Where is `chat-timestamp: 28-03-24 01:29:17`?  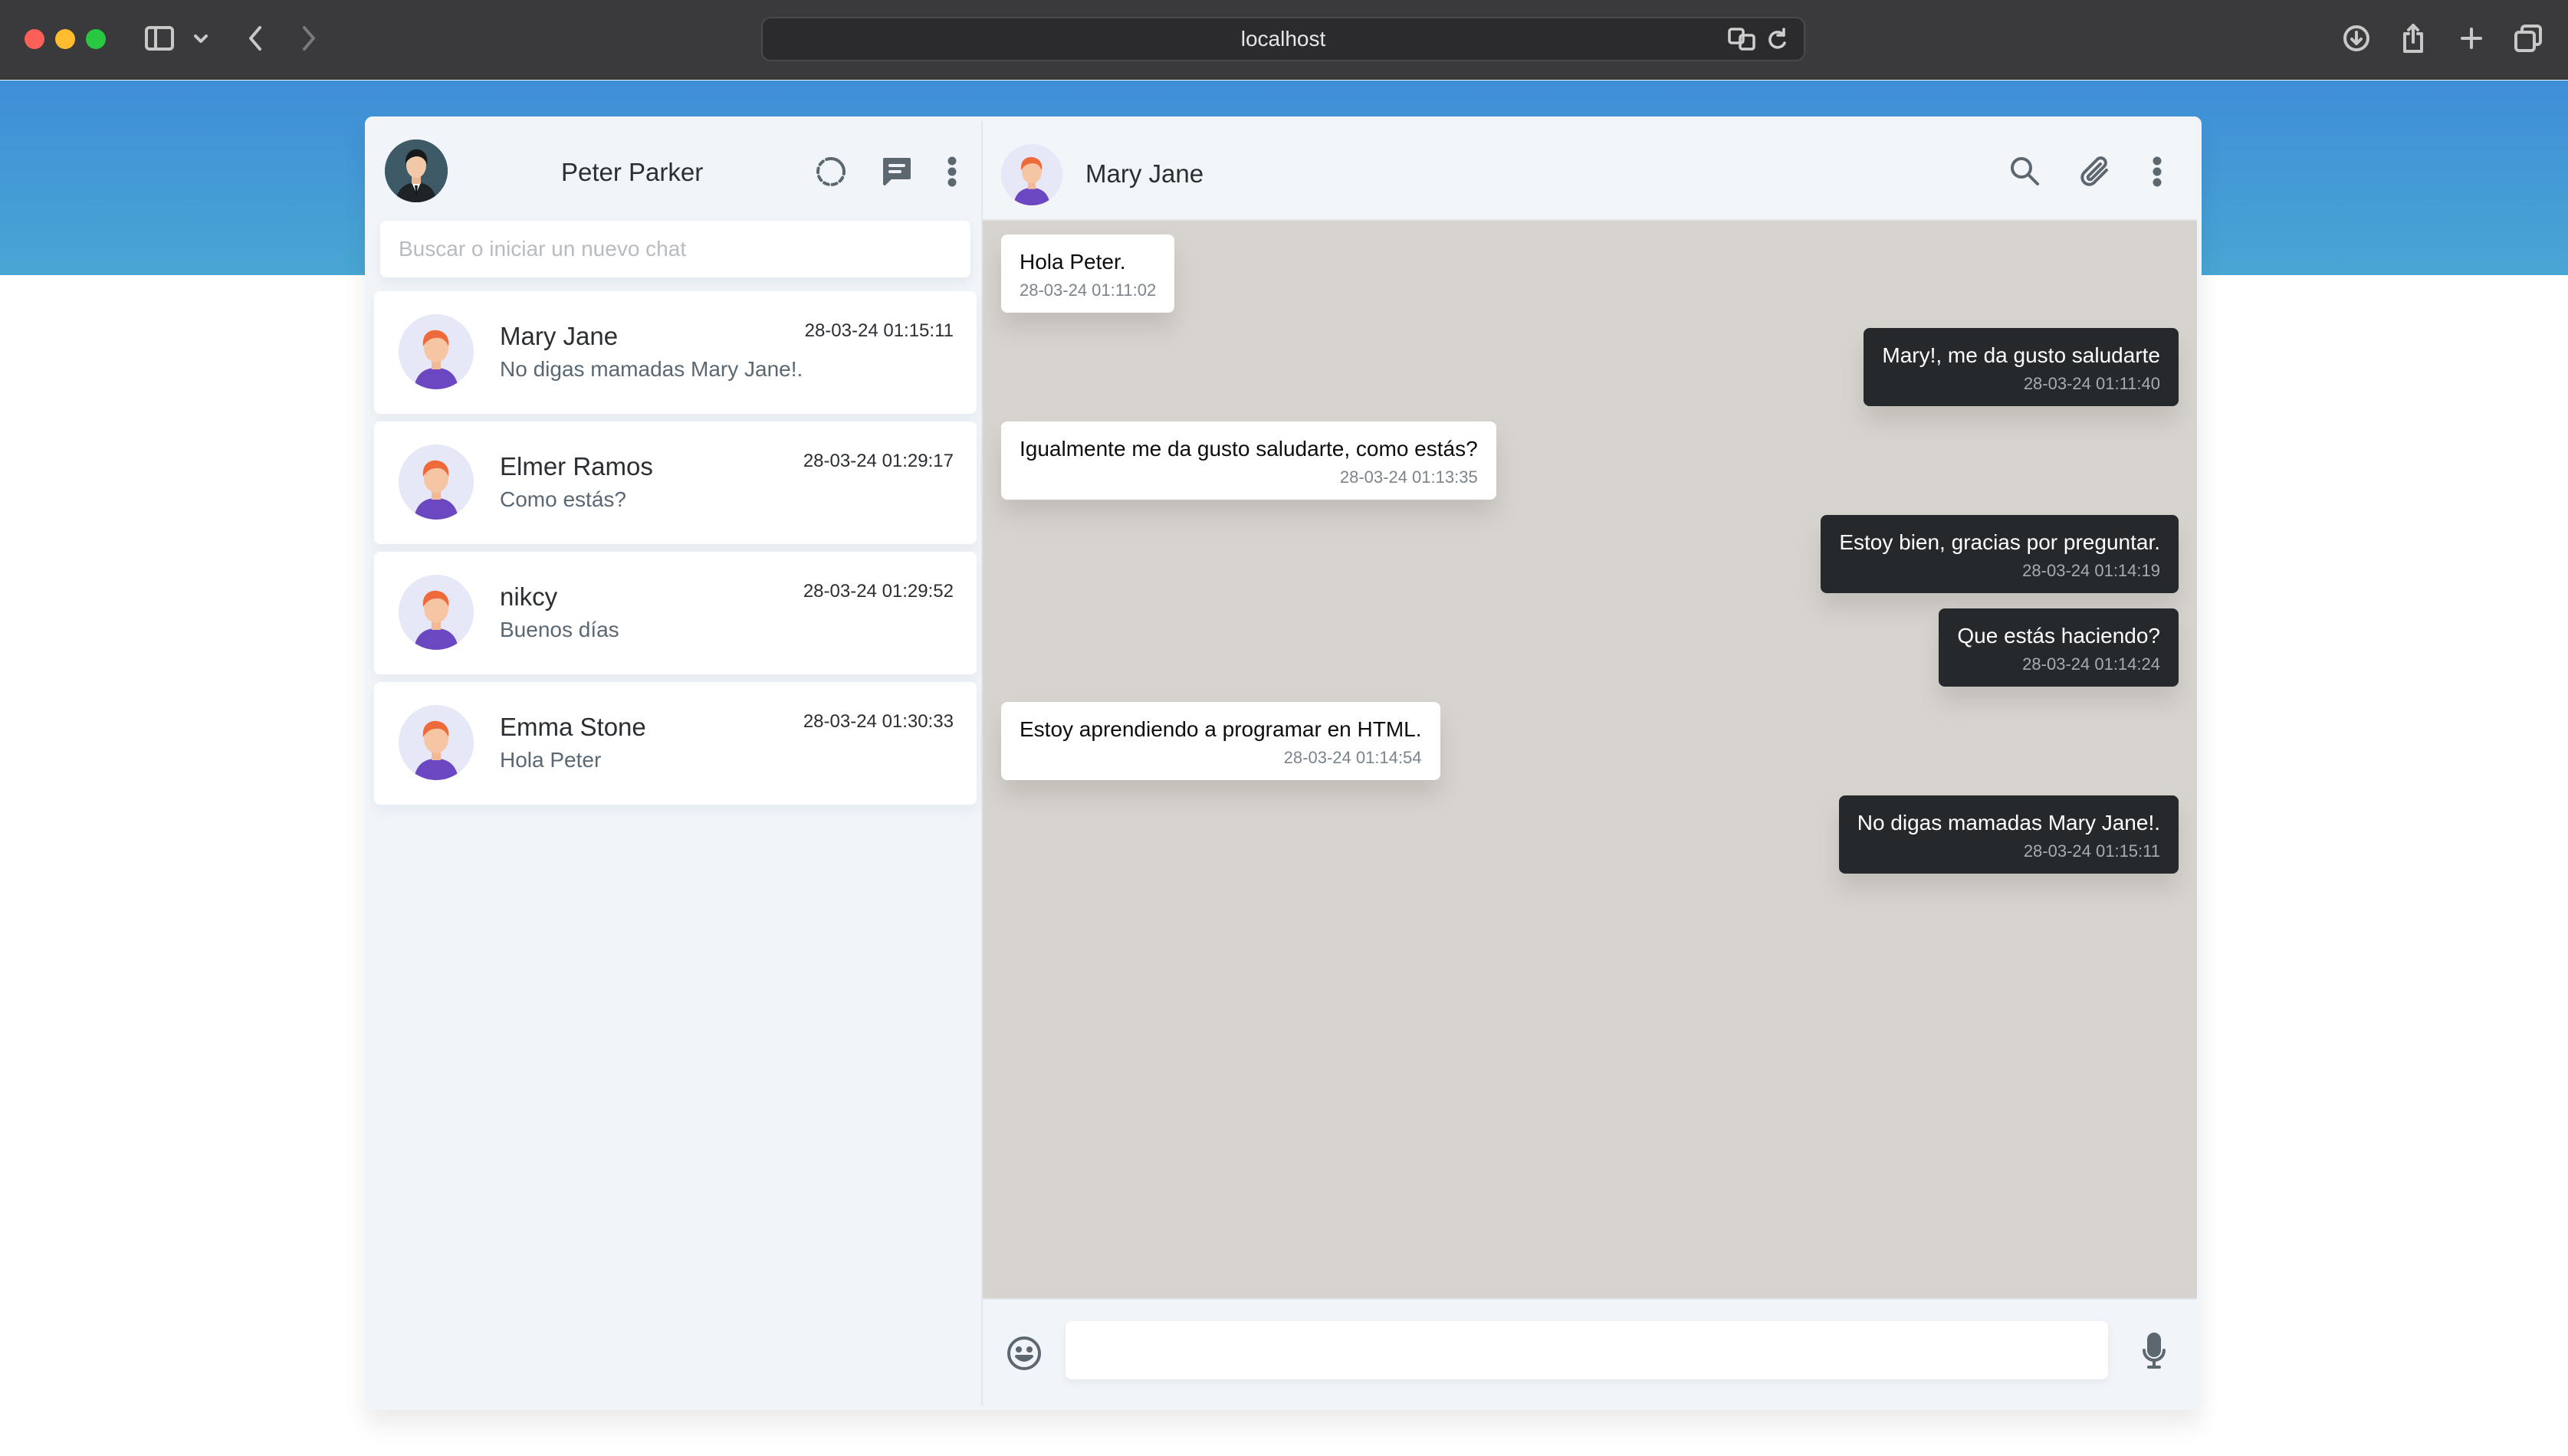
chat-timestamp: 28-03-24 01:29:17 is located at coordinates (879, 461).